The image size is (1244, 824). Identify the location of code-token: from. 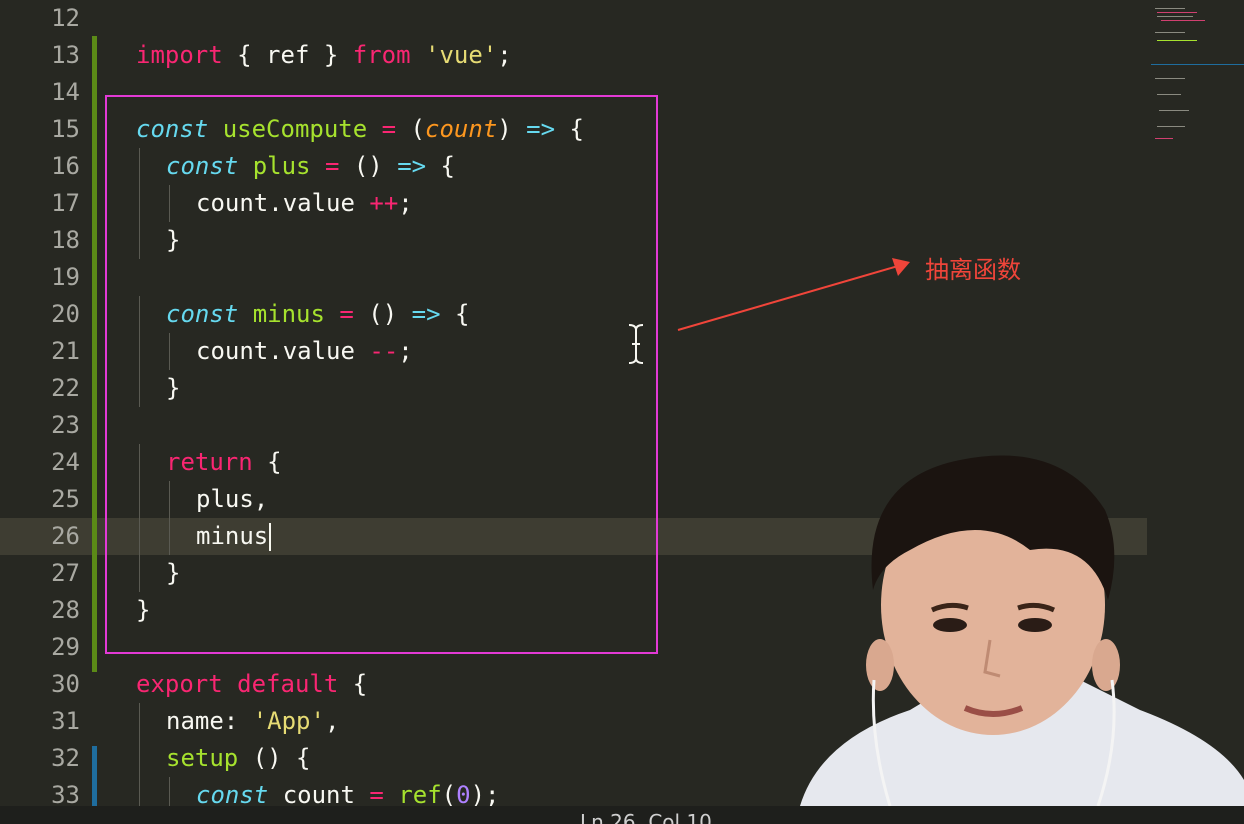
(381, 55).